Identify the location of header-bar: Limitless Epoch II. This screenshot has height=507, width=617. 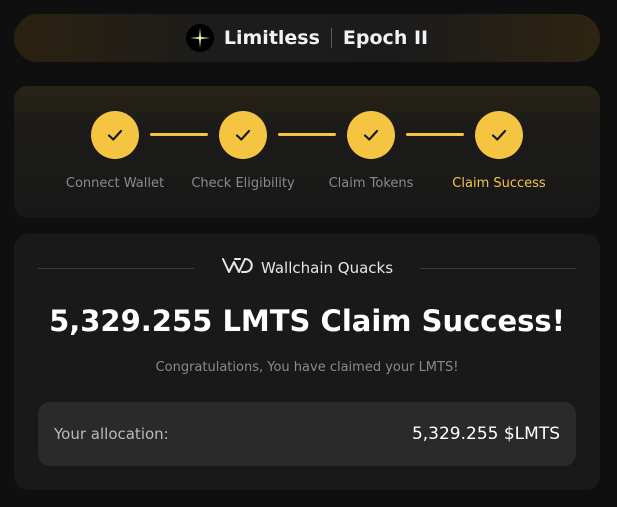
(307, 38).